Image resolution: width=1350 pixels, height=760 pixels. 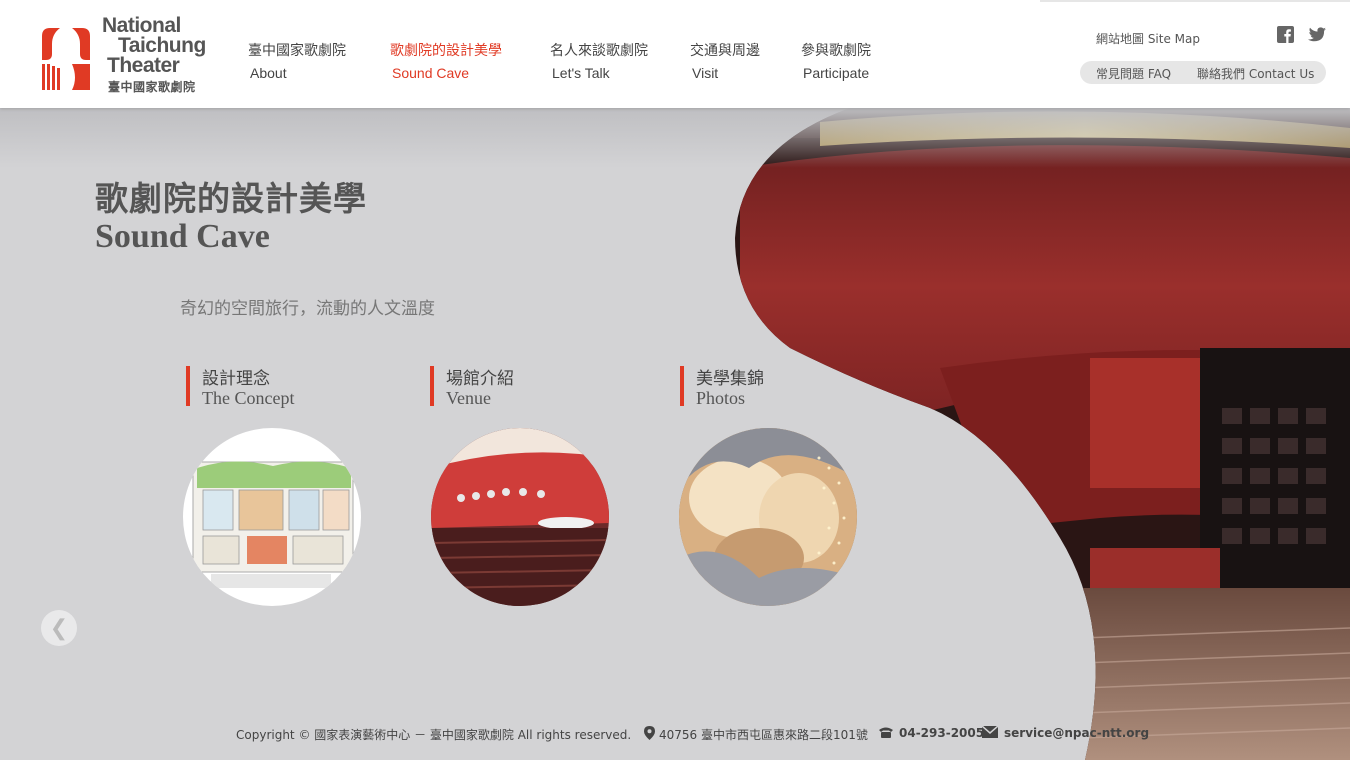 I want to click on header-top-line, so click(x=1195, y=1).